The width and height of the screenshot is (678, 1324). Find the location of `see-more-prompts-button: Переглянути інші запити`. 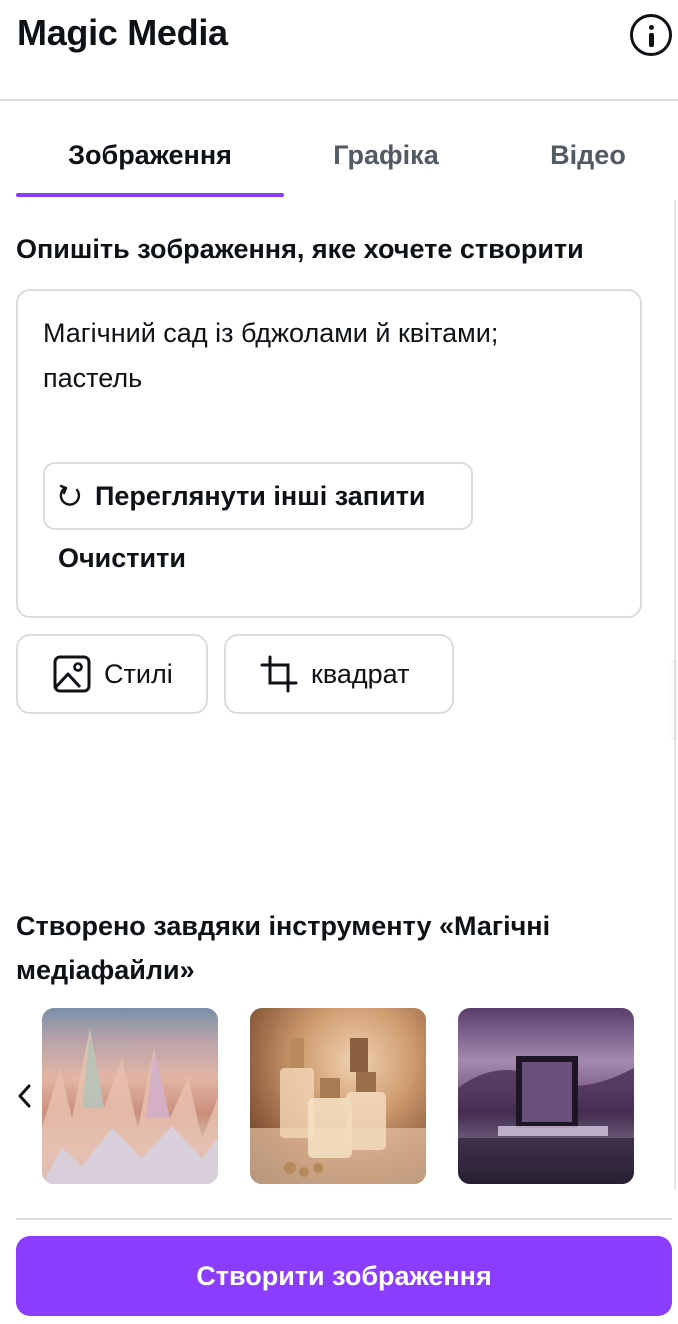

see-more-prompts-button: Переглянути інші запити is located at coordinates (258, 496).